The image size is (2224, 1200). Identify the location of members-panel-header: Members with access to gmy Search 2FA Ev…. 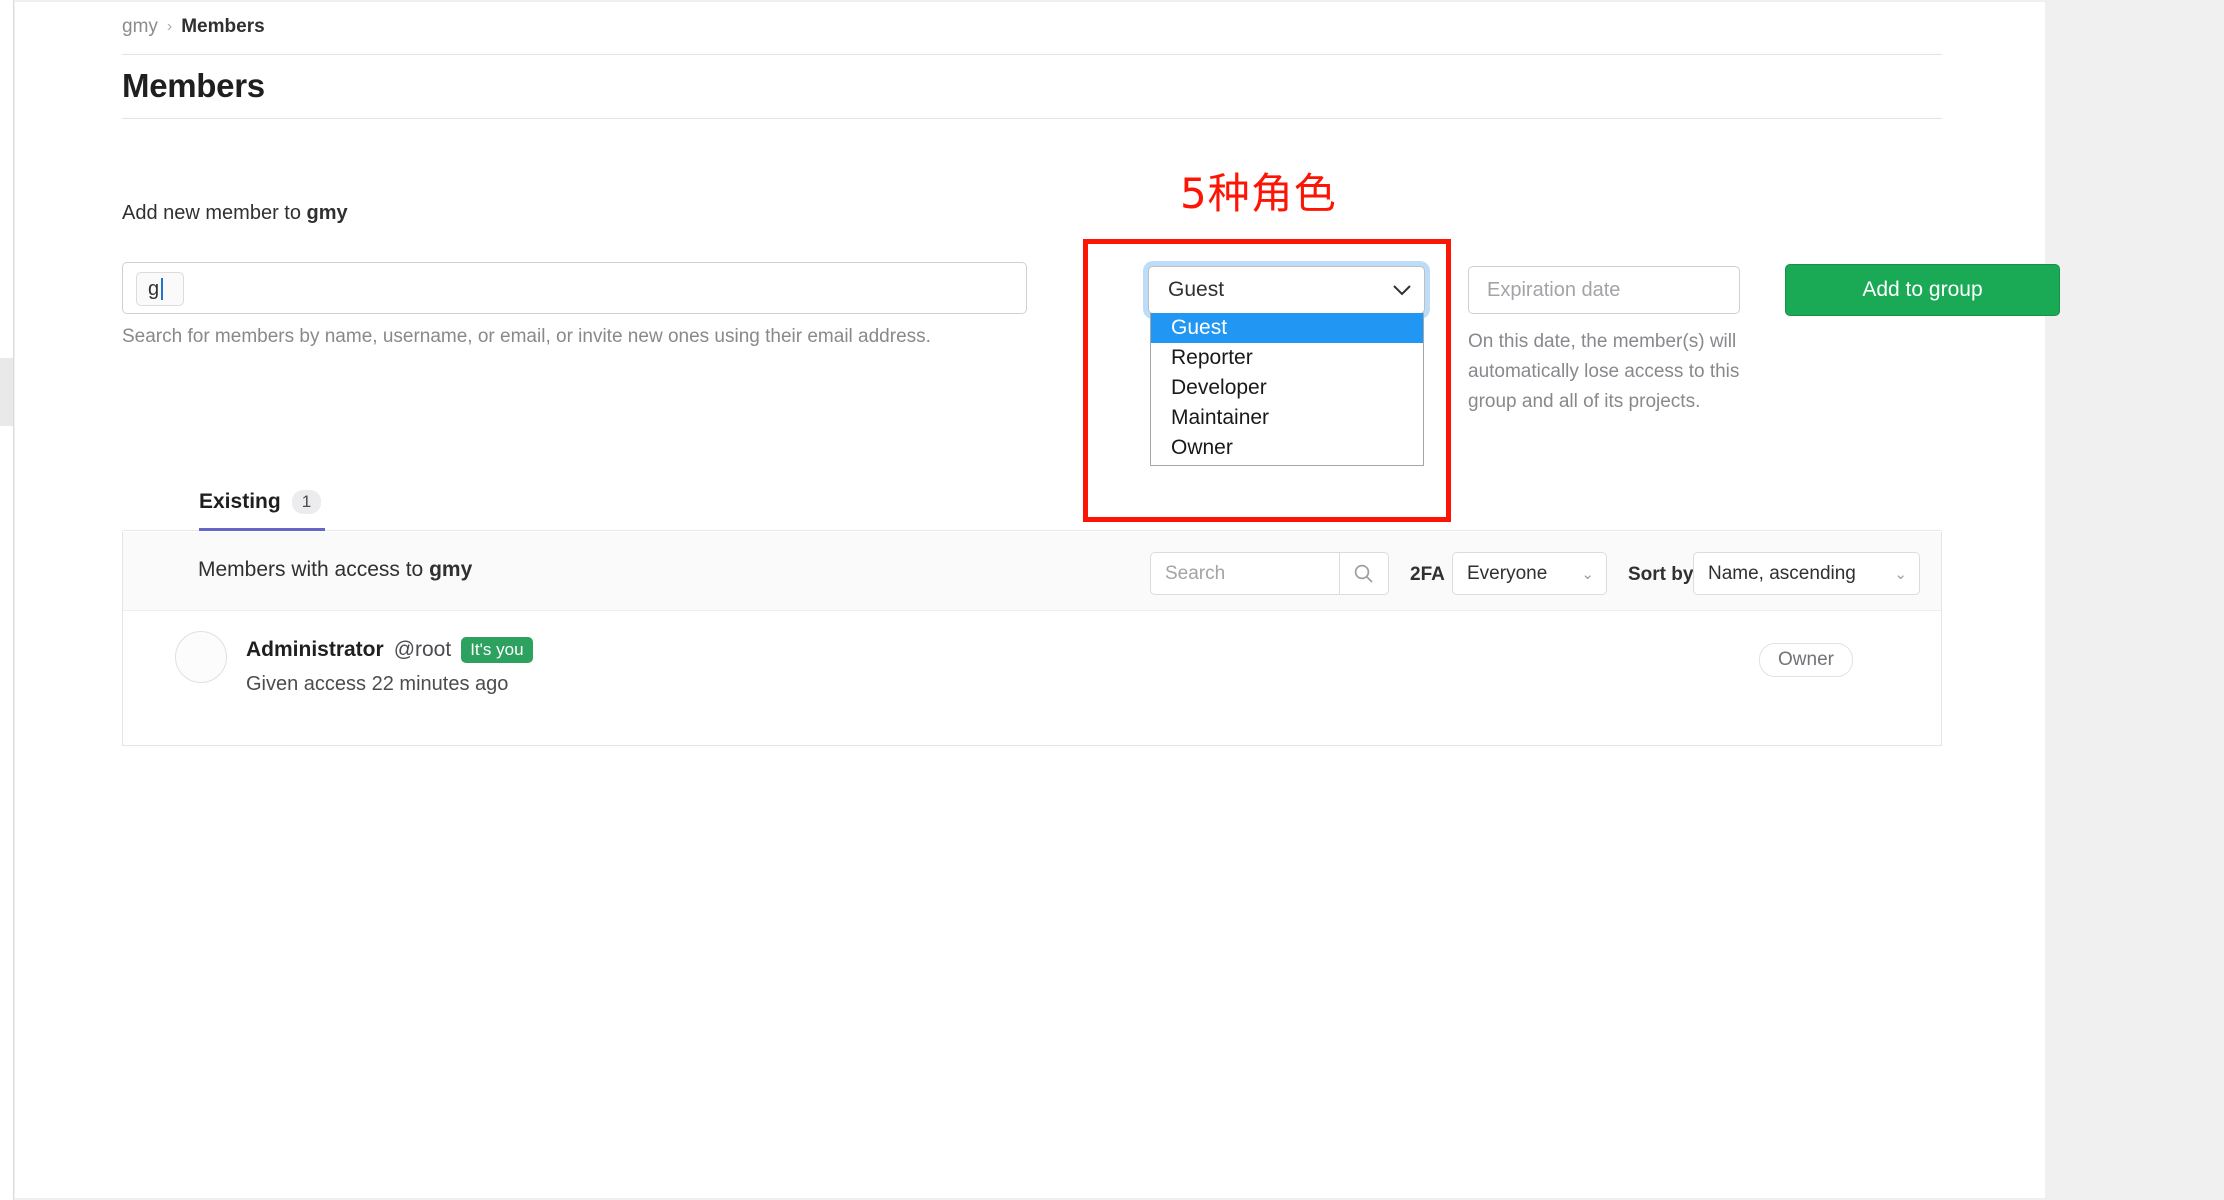
(1032, 571).